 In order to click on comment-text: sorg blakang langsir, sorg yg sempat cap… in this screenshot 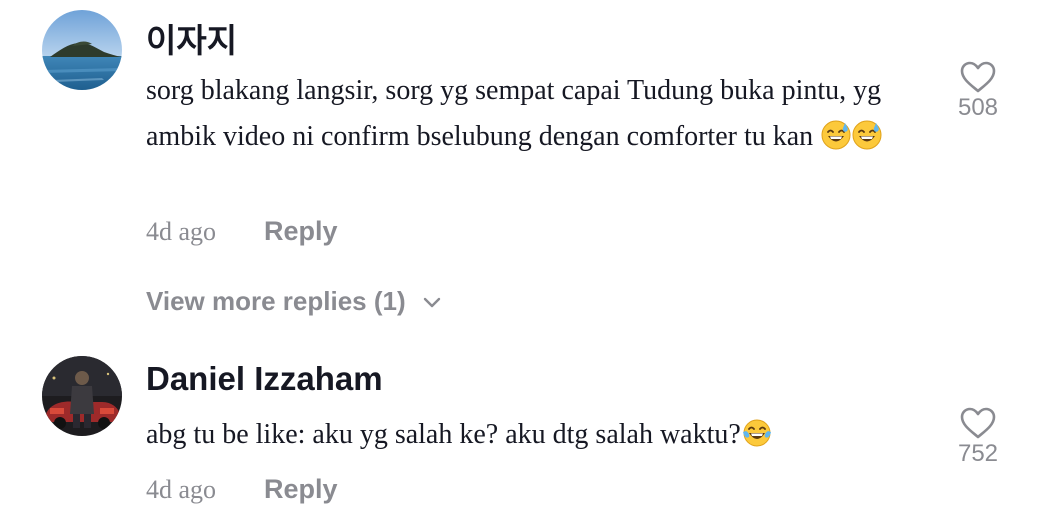, I will do `click(536, 116)`.